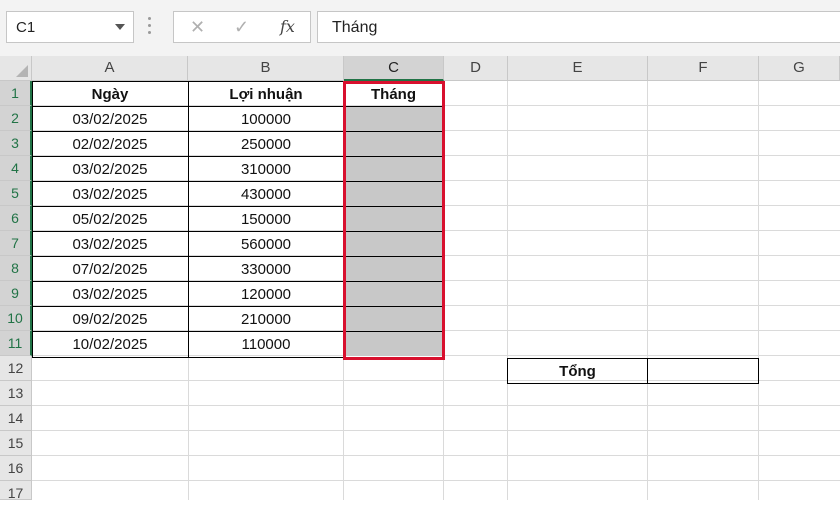 The image size is (840, 505). Describe the element at coordinates (287, 26) in the screenshot. I see `insert-function-icon: fx` at that location.